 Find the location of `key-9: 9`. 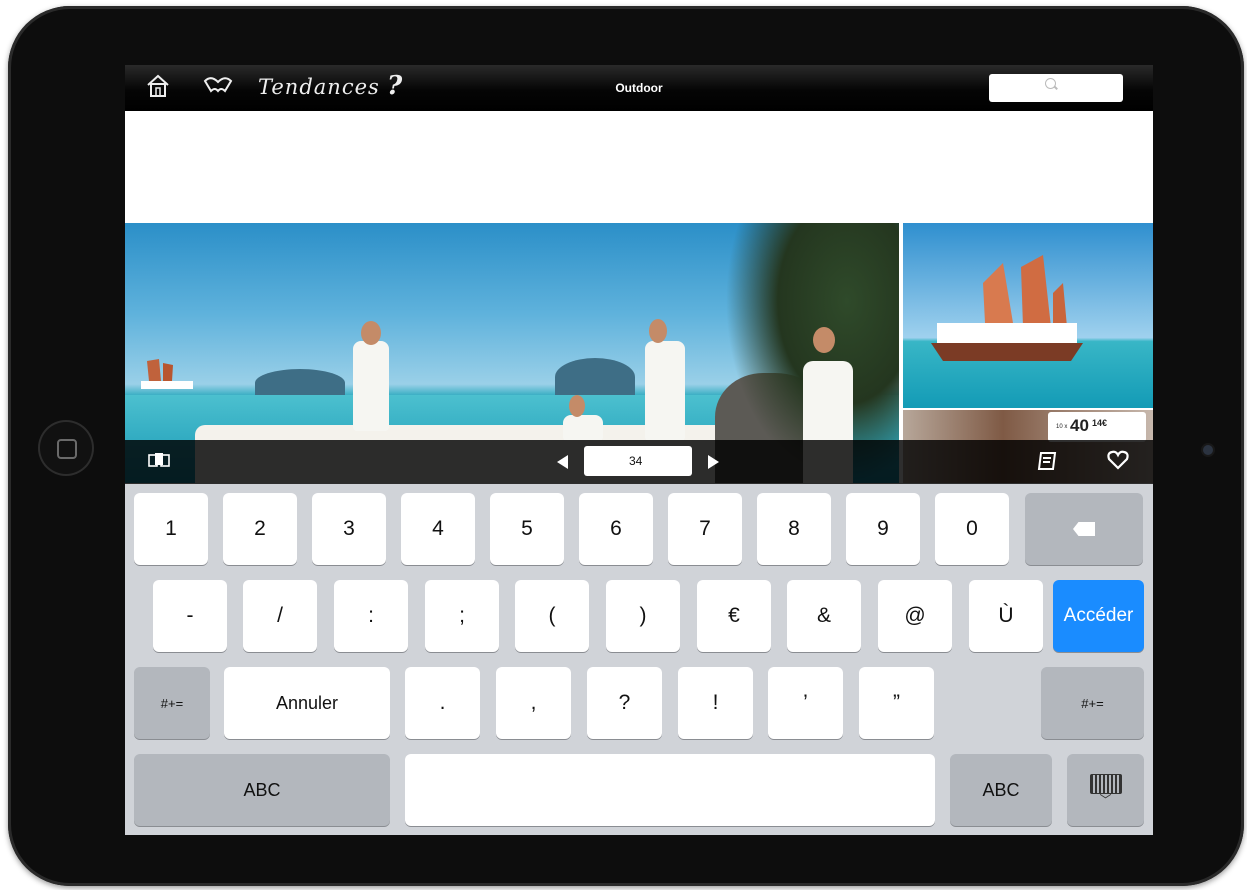

key-9: 9 is located at coordinates (883, 529).